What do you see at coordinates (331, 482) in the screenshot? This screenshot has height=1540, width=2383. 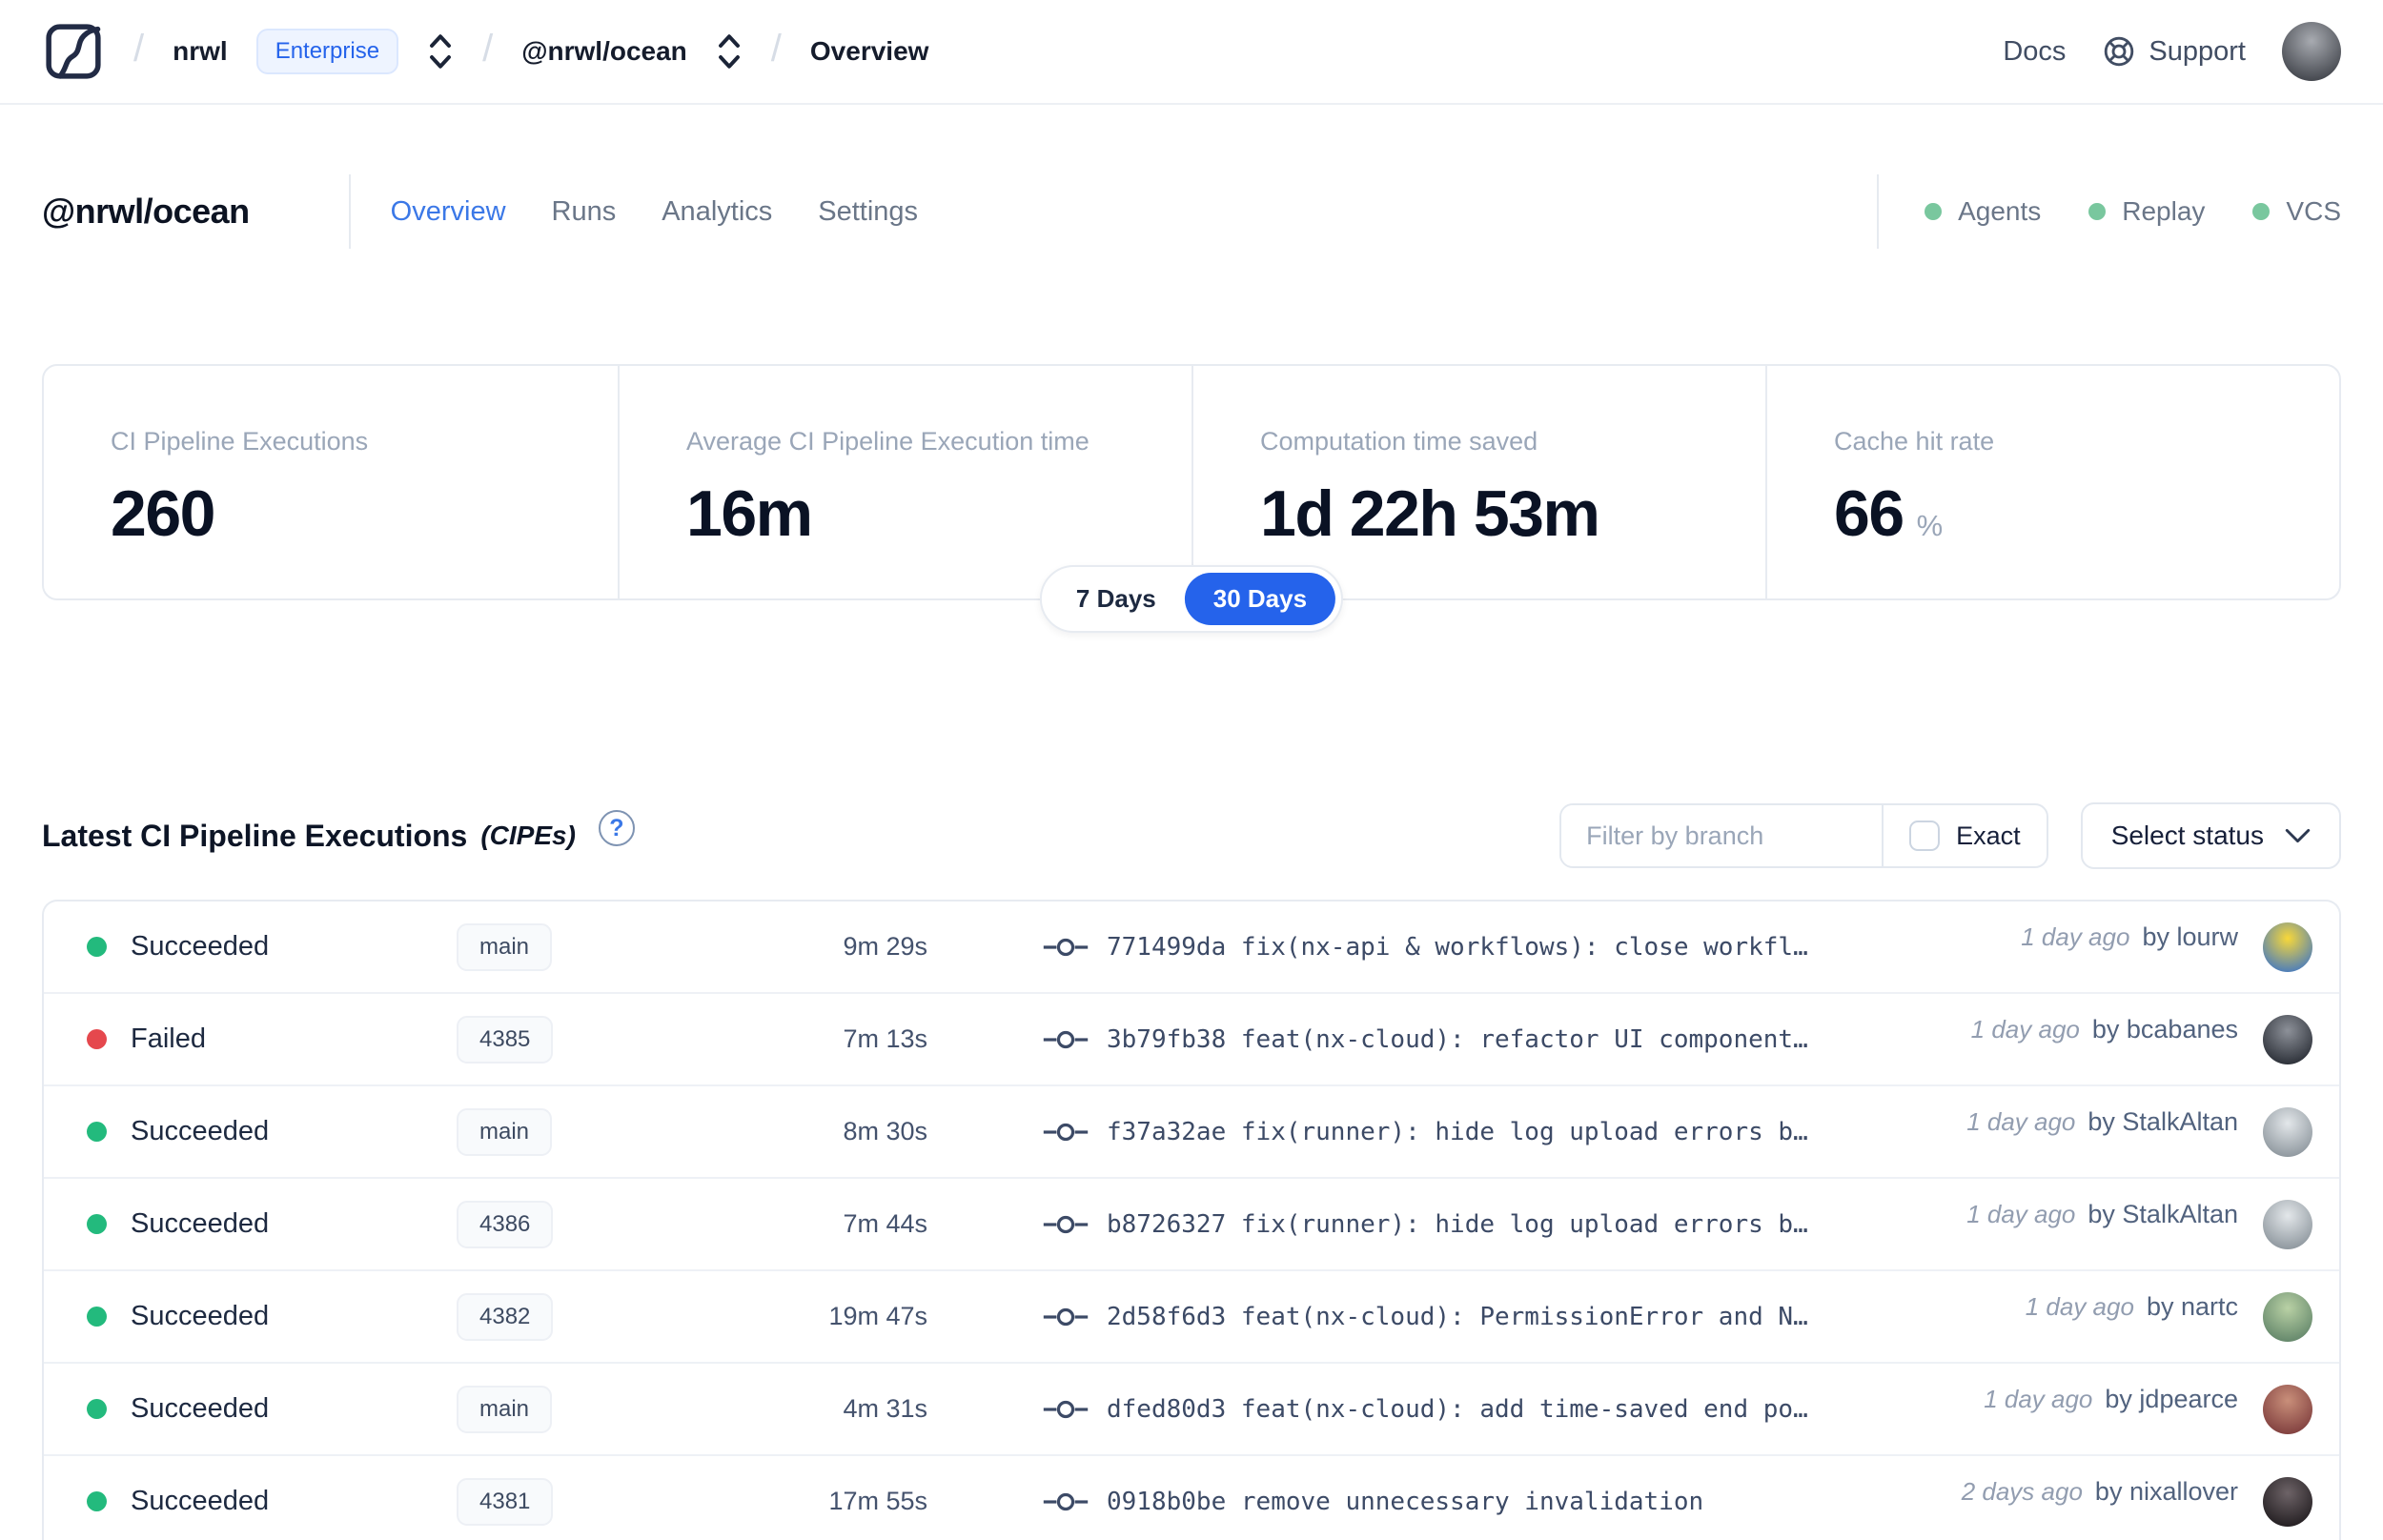 I see `stat-card: CI Pipeline Executions 260` at bounding box center [331, 482].